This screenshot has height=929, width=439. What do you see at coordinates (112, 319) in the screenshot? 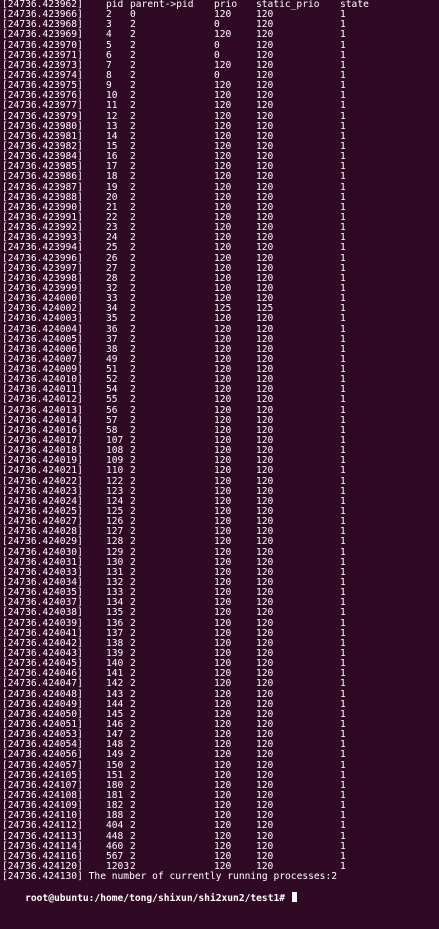
I see `row-pid: 35` at bounding box center [112, 319].